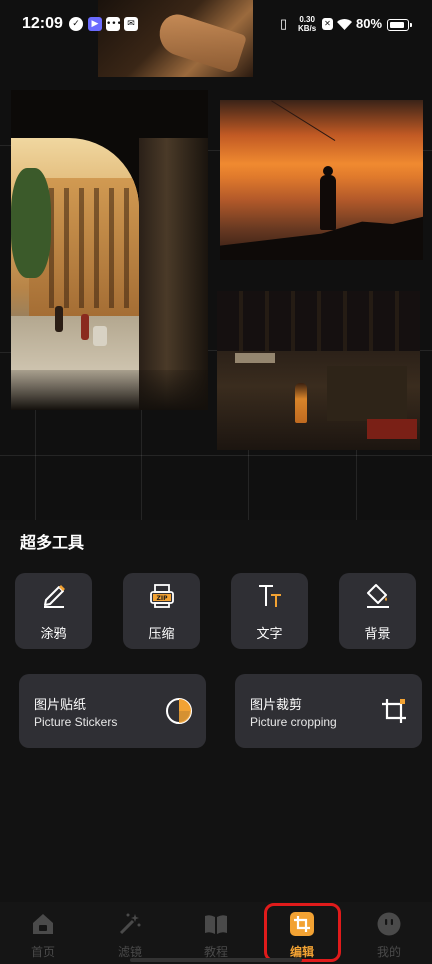  Describe the element at coordinates (388, 952) in the screenshot. I see `nav-mine-label: 我的` at that location.